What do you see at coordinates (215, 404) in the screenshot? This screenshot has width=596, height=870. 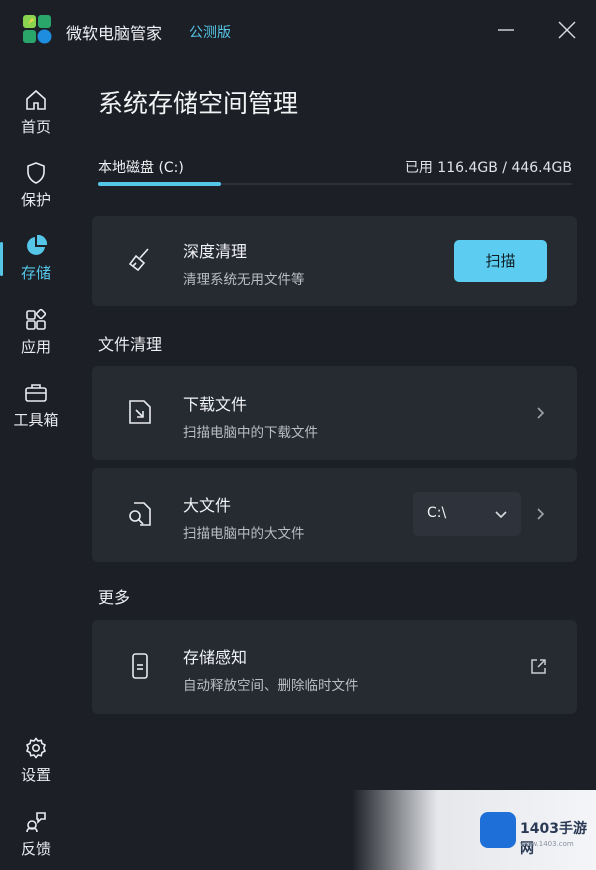 I see `downloads-title: 下载文件` at bounding box center [215, 404].